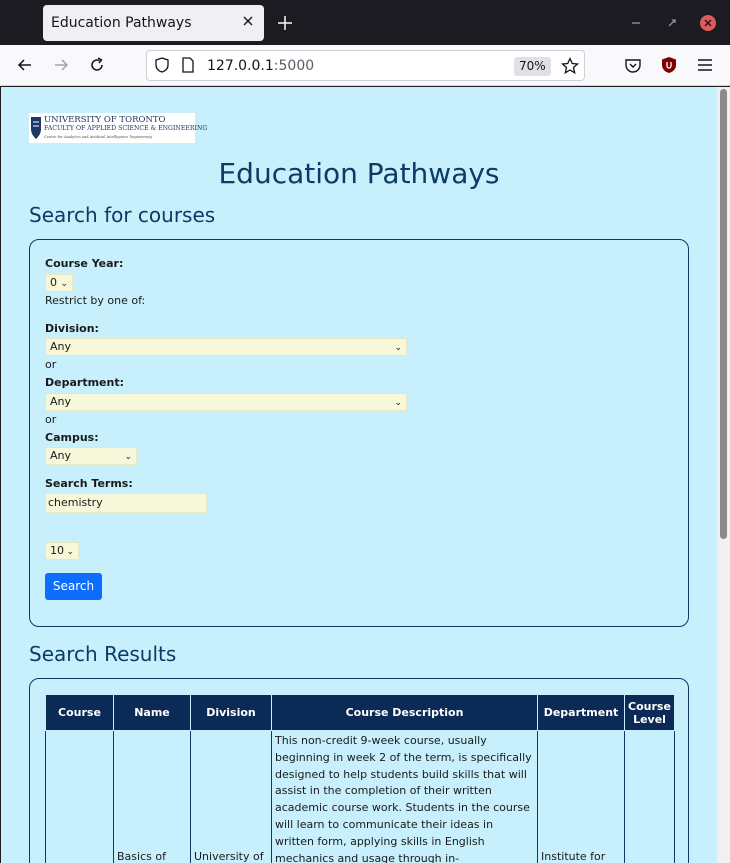 The image size is (730, 863). What do you see at coordinates (89, 483) in the screenshot?
I see `search-terms-label: Search Terms:` at bounding box center [89, 483].